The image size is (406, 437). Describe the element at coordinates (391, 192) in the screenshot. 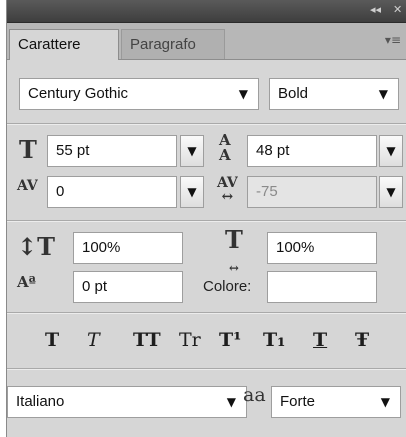

I see `tracking-dropdown: ▼` at that location.